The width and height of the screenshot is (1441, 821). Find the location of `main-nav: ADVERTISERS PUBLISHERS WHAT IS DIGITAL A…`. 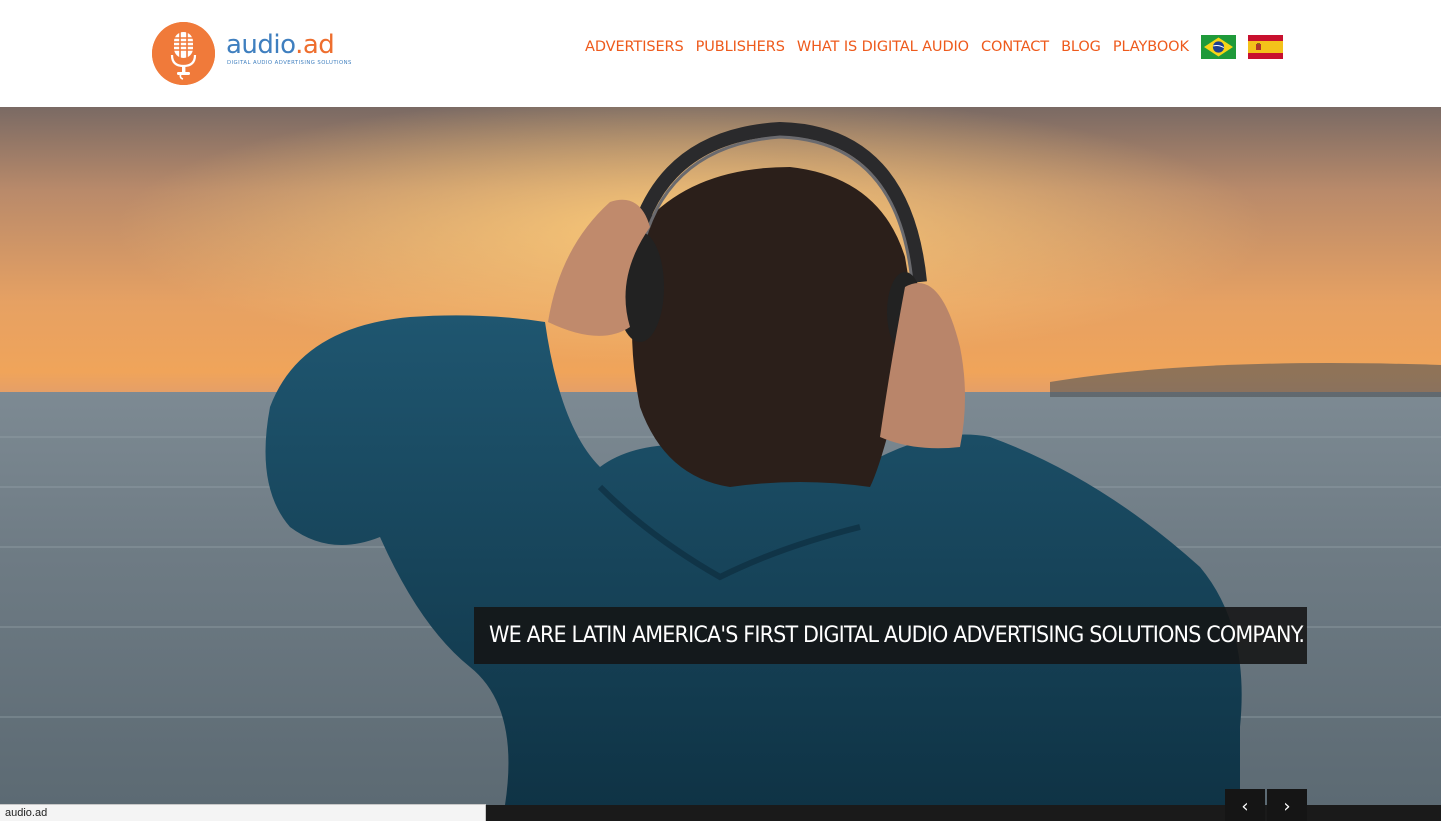

main-nav: ADVERTISERS PUBLISHERS WHAT IS DIGITAL A… is located at coordinates (940, 47).